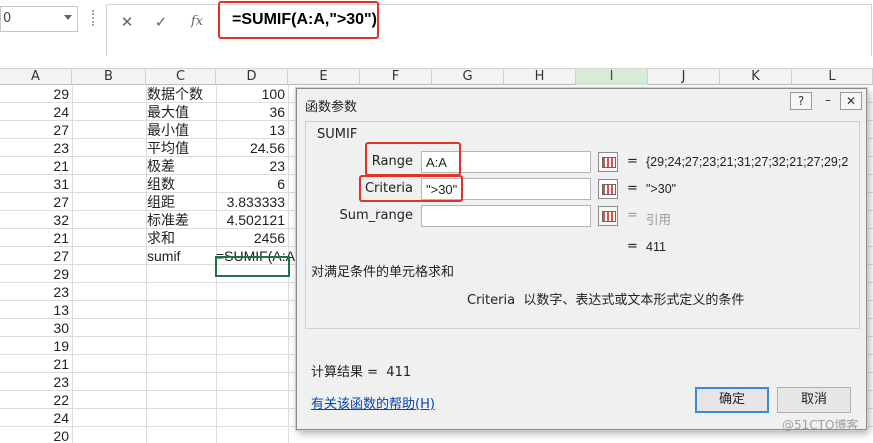 The image size is (873, 443). I want to click on name-box-dropdown-icon, so click(68, 17).